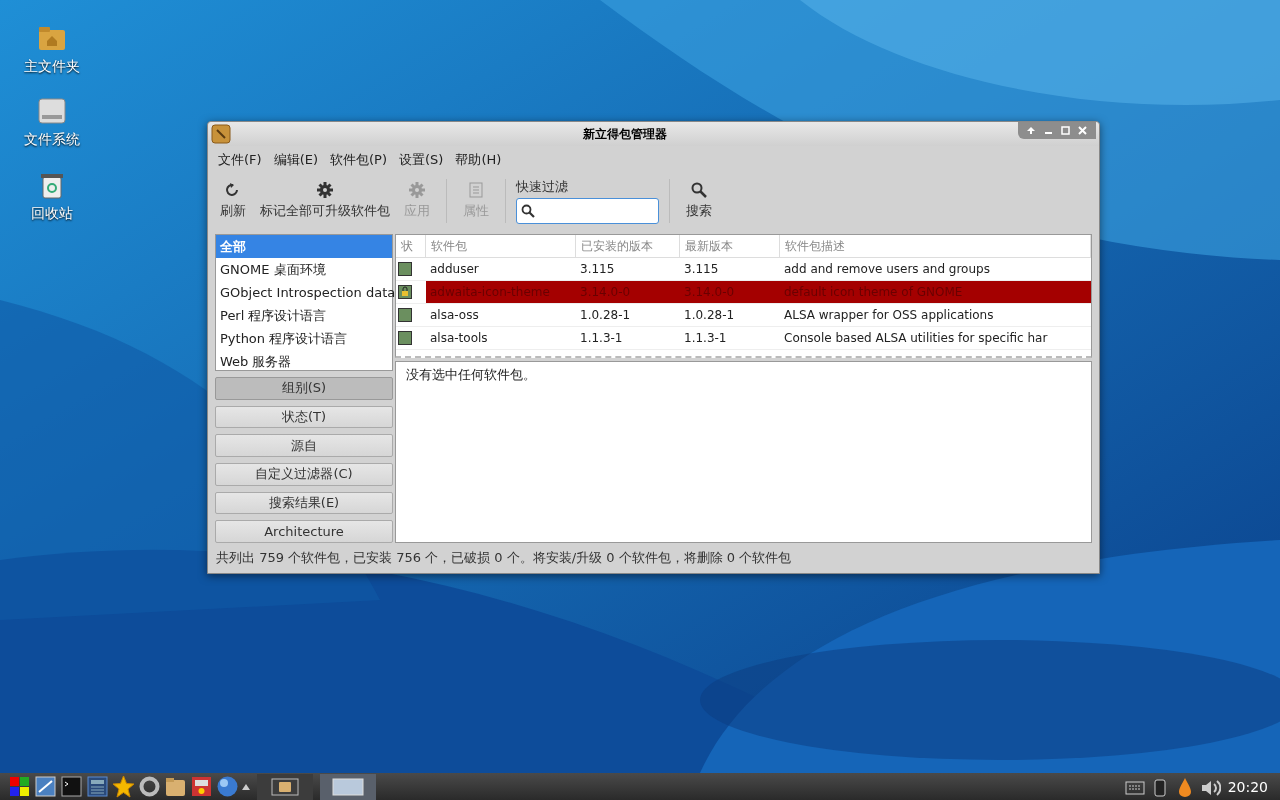 The width and height of the screenshot is (1280, 800). Describe the element at coordinates (501, 292) in the screenshot. I see `table-cell: adwaita-icon-theme` at that location.